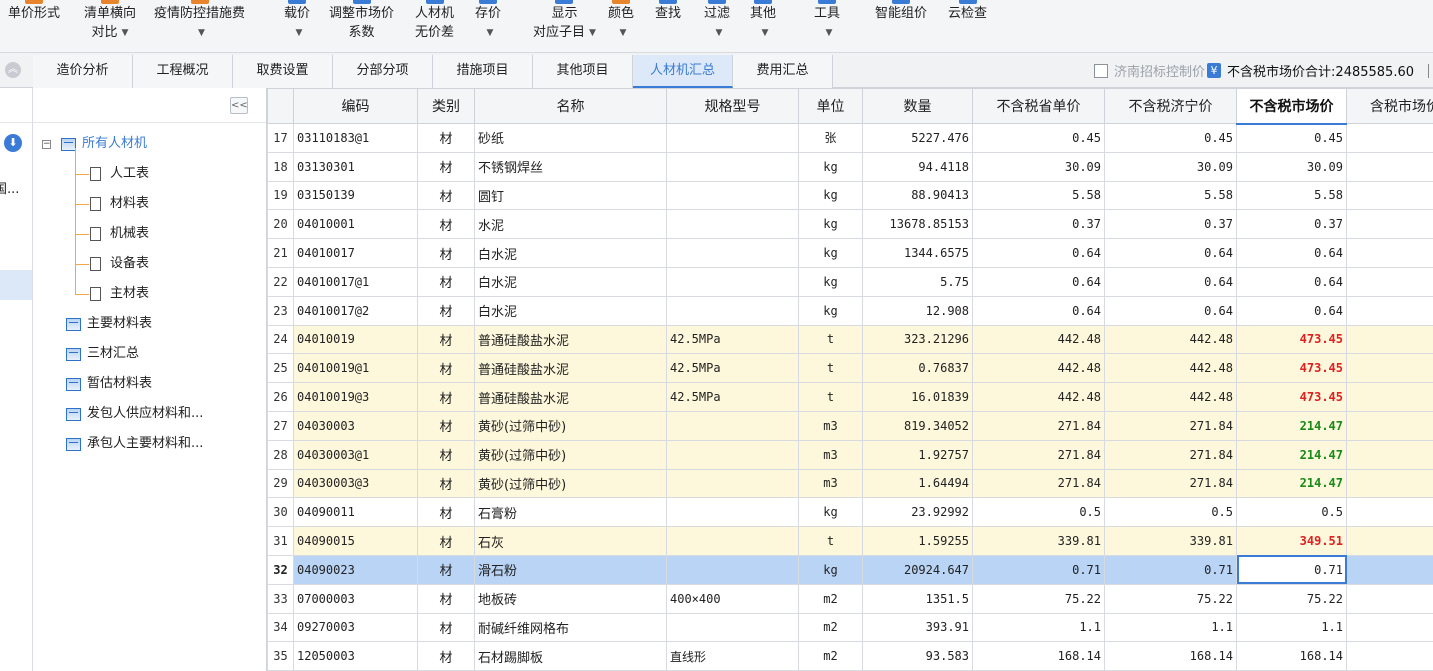 The image size is (1433, 671). Describe the element at coordinates (34, 26) in the screenshot. I see `unit-price-form-button: 单价形式` at that location.